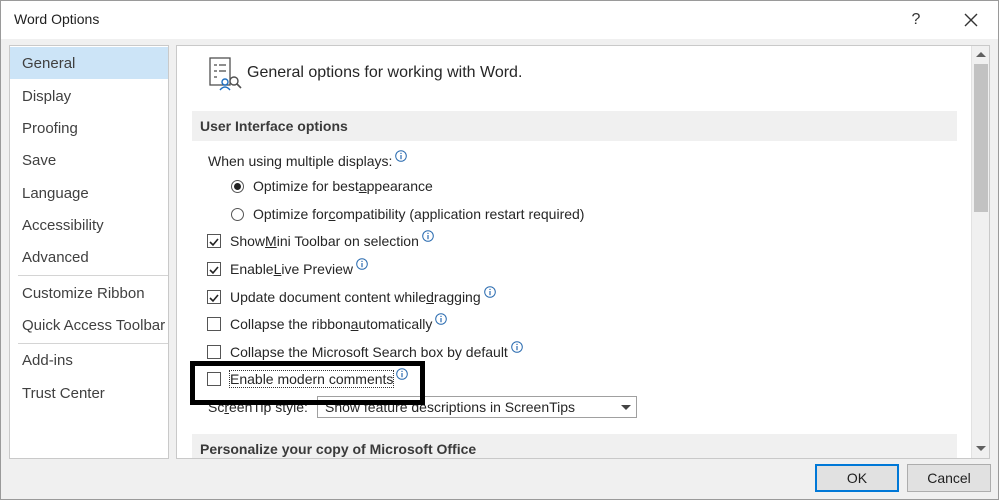 The image size is (999, 500). I want to click on sidebar-item-label: Quick Access Toolbar, so click(94, 325).